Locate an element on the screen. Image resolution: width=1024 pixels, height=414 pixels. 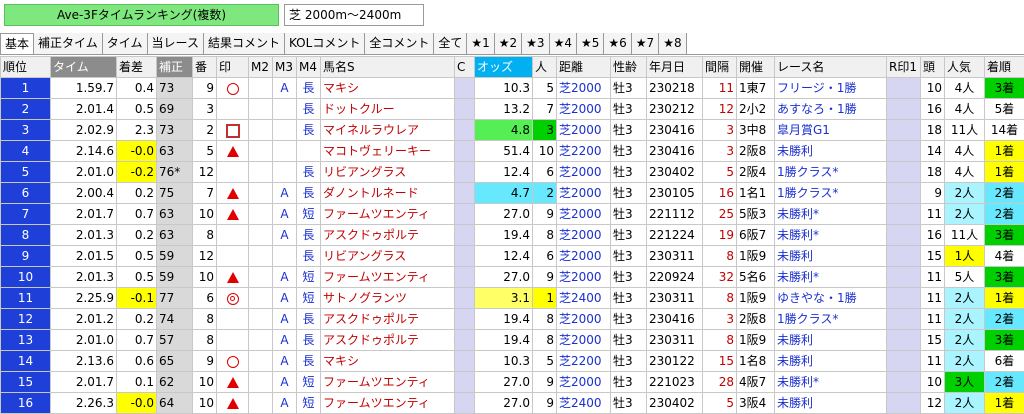
time-cell: 1.59.7 is located at coordinates (84, 88).